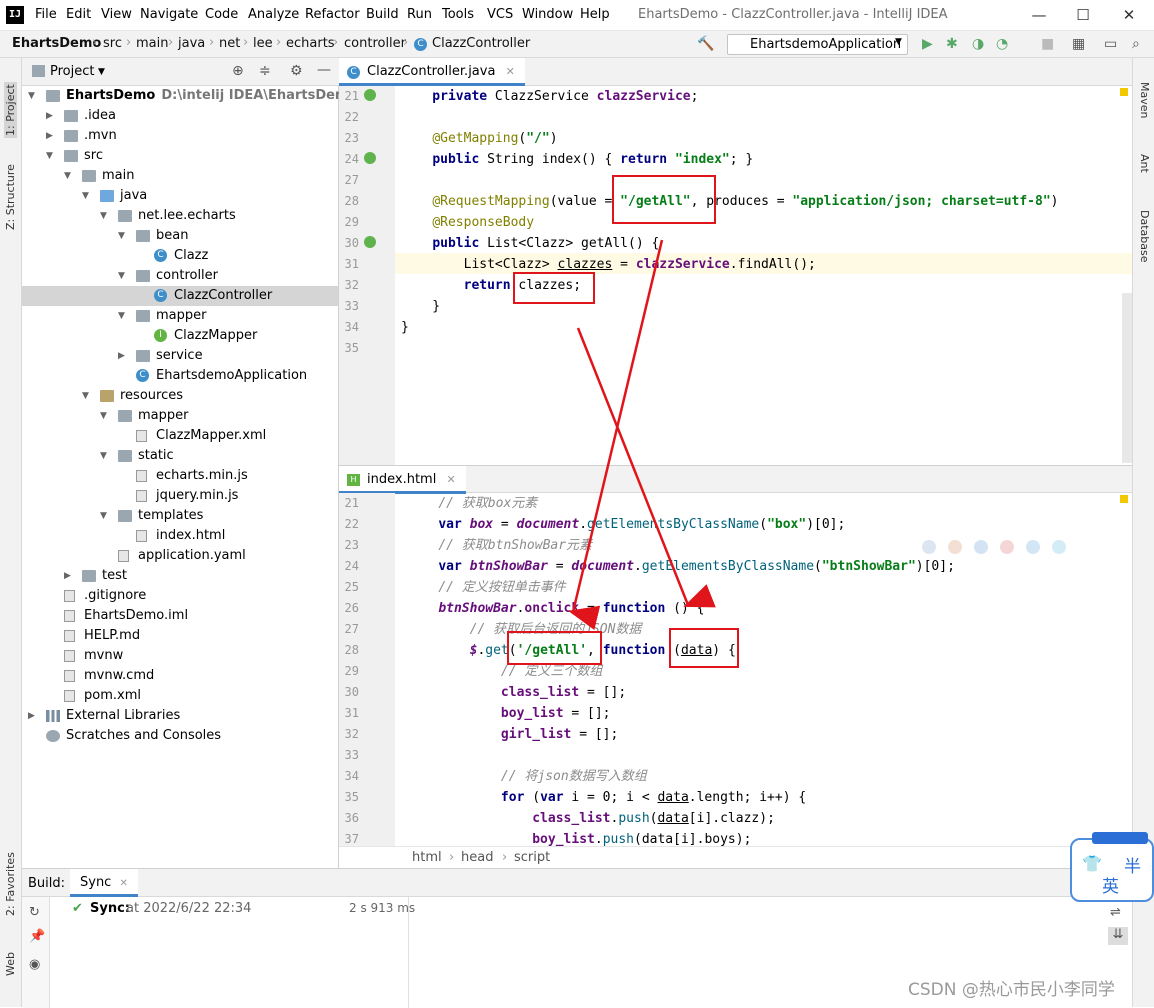  Describe the element at coordinates (180, 436) in the screenshot. I see `tree-item: ClazzMapper.xml` at that location.